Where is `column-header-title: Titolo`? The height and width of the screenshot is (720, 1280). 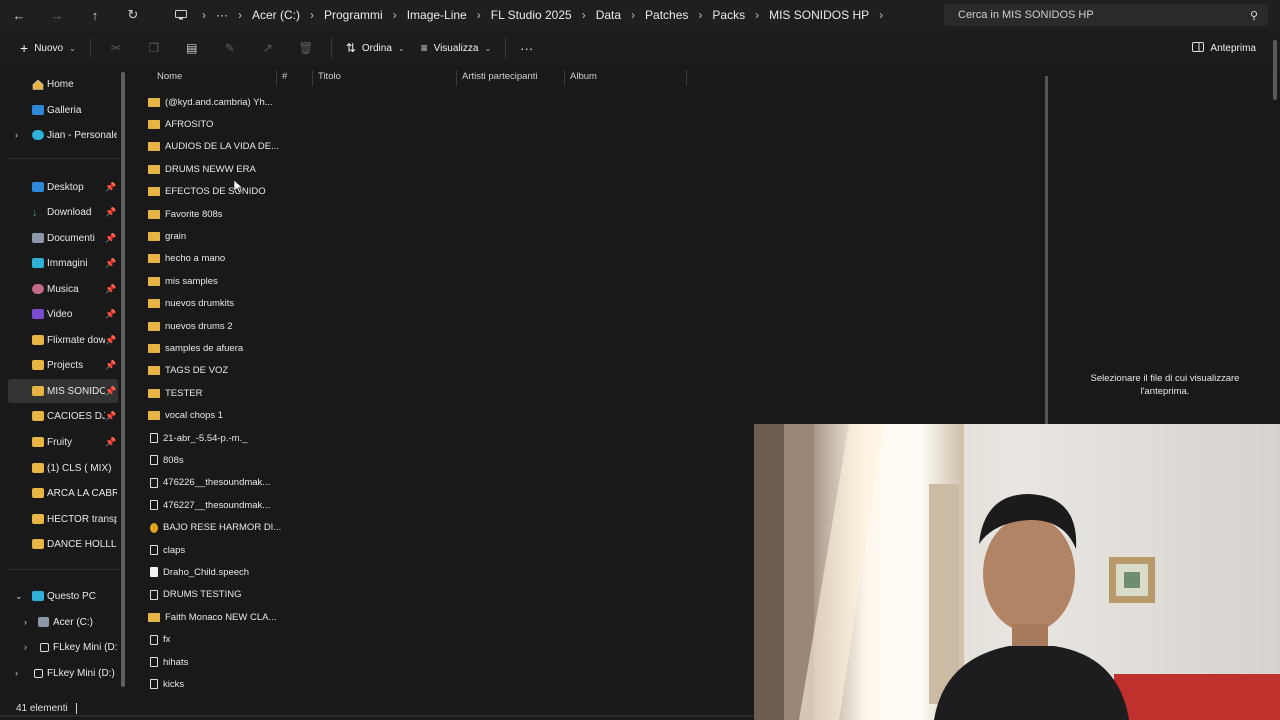 column-header-title: Titolo is located at coordinates (329, 76).